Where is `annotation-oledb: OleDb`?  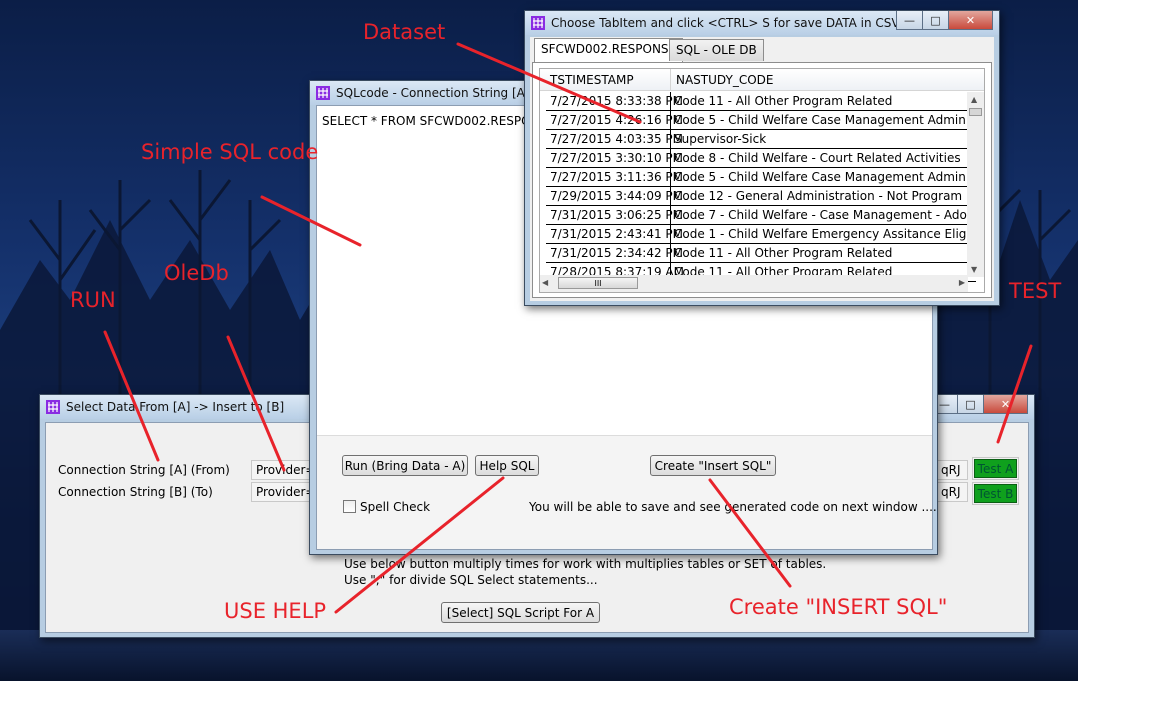
annotation-oledb: OleDb is located at coordinates (196, 273).